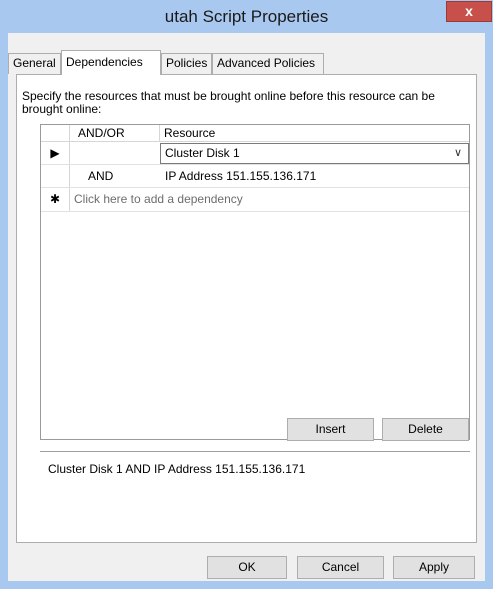 Image resolution: width=493 pixels, height=589 pixels. What do you see at coordinates (434, 567) in the screenshot?
I see `apply-button: Apply` at bounding box center [434, 567].